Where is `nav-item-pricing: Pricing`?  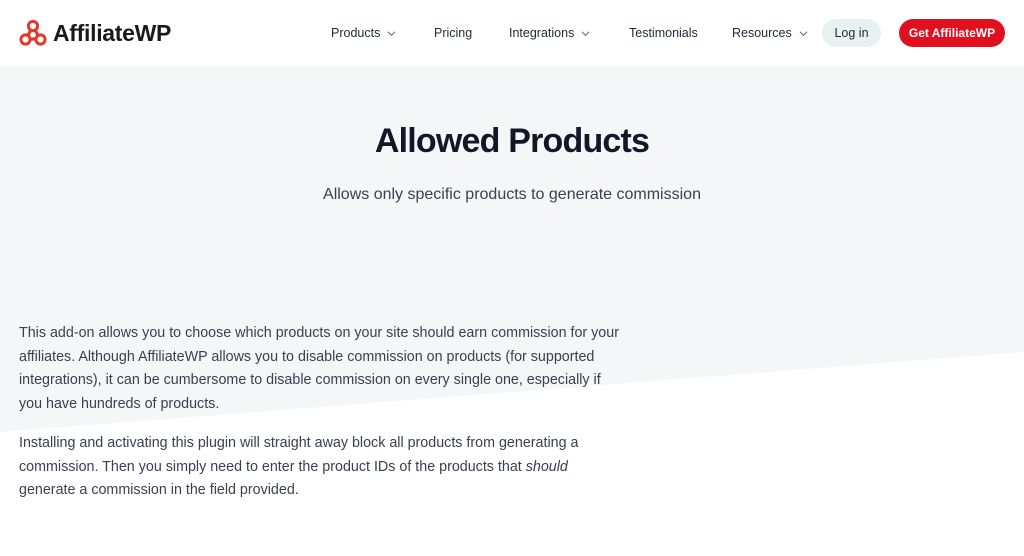 nav-item-pricing: Pricing is located at coordinates (453, 33).